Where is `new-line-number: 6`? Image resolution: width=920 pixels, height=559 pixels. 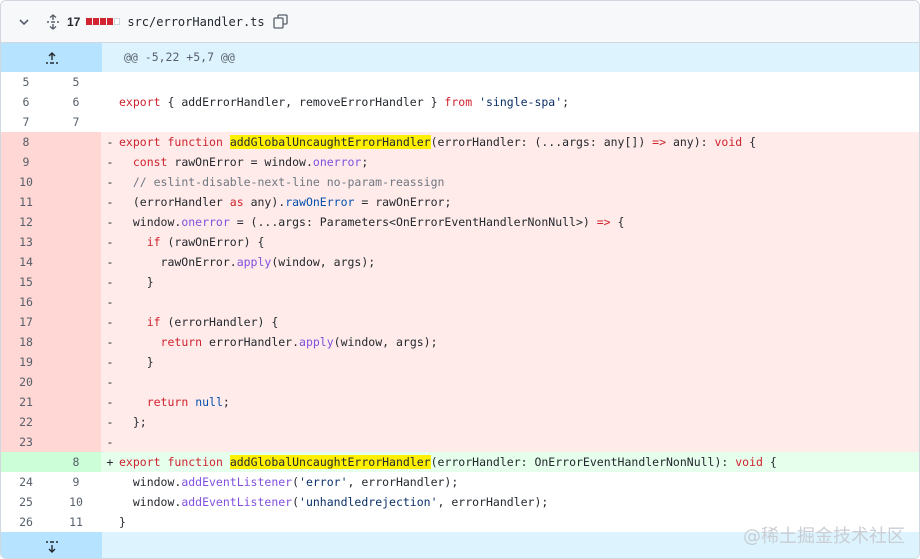 new-line-number: 6 is located at coordinates (76, 102).